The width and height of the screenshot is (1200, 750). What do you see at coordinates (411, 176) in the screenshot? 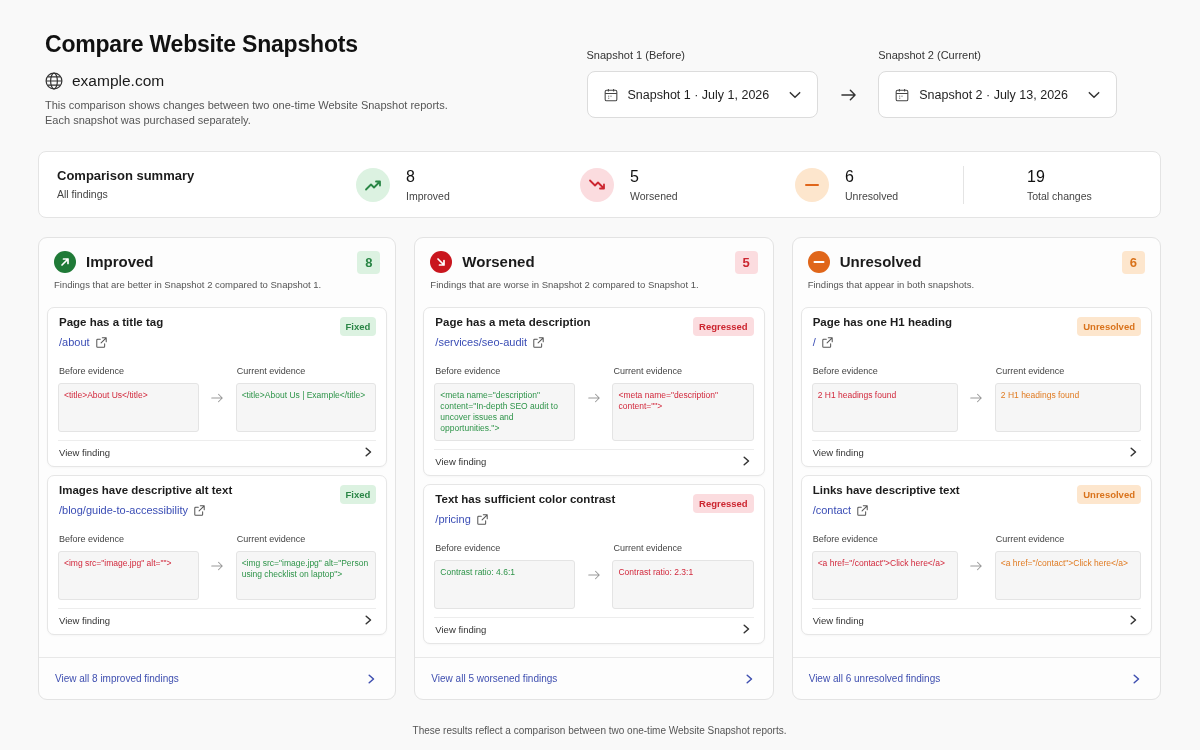
I see `stat-count: 8` at bounding box center [411, 176].